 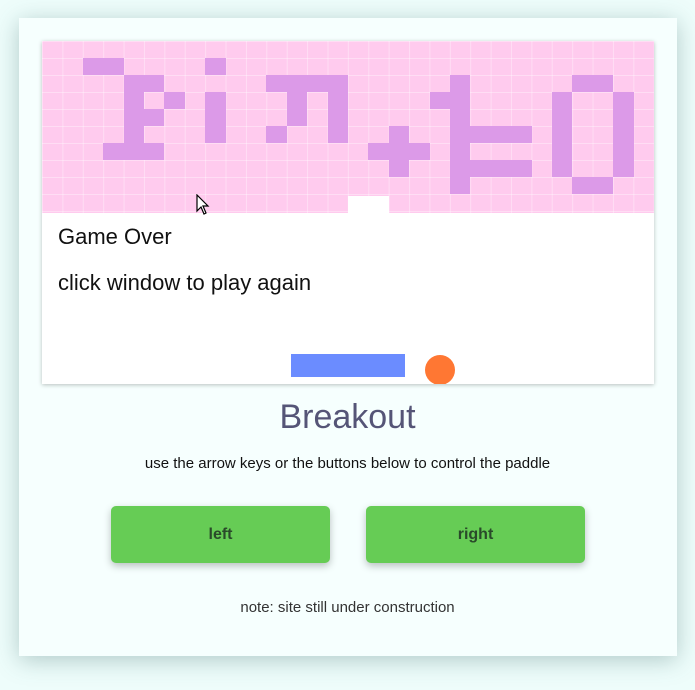 I want to click on construction-note: note: site still under construction, so click(x=347, y=607).